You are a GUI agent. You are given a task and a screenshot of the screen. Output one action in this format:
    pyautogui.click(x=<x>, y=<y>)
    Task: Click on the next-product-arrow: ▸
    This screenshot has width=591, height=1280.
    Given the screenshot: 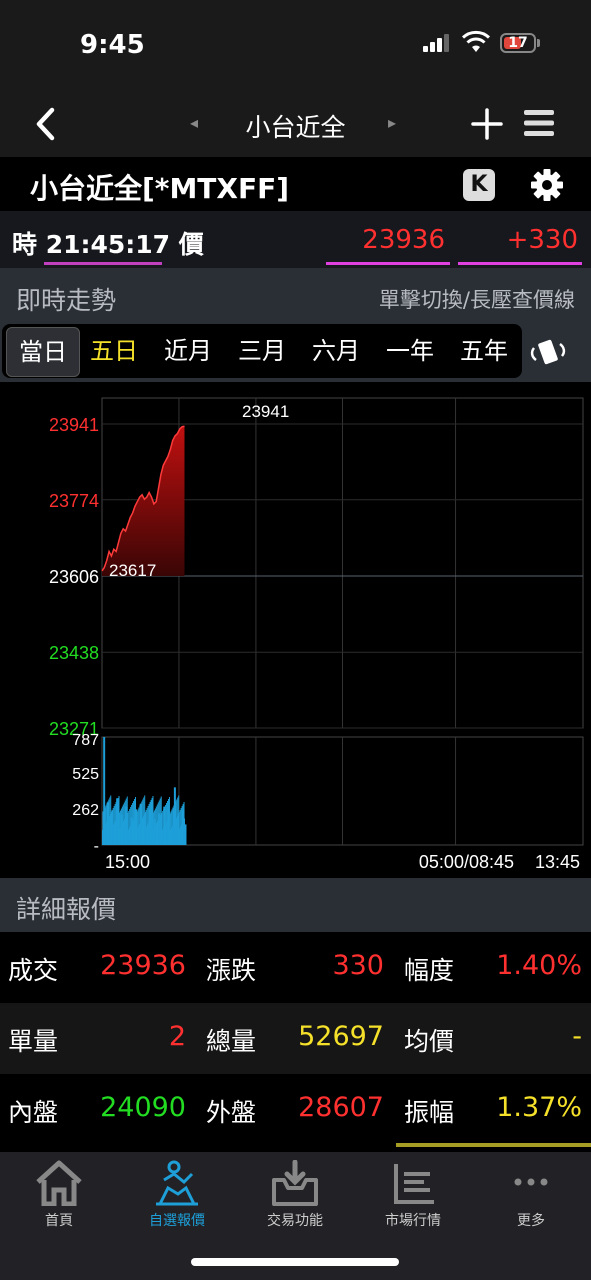 What is the action you would take?
    pyautogui.click(x=392, y=122)
    